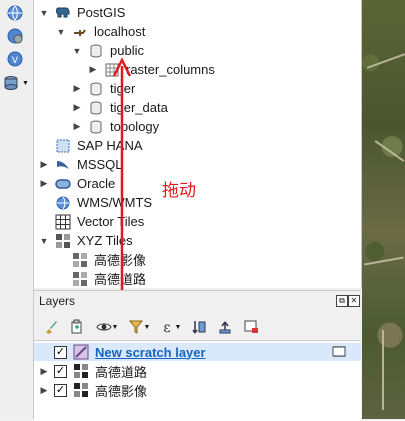  I want to click on drag-annotation-label: 拖动, so click(179, 191).